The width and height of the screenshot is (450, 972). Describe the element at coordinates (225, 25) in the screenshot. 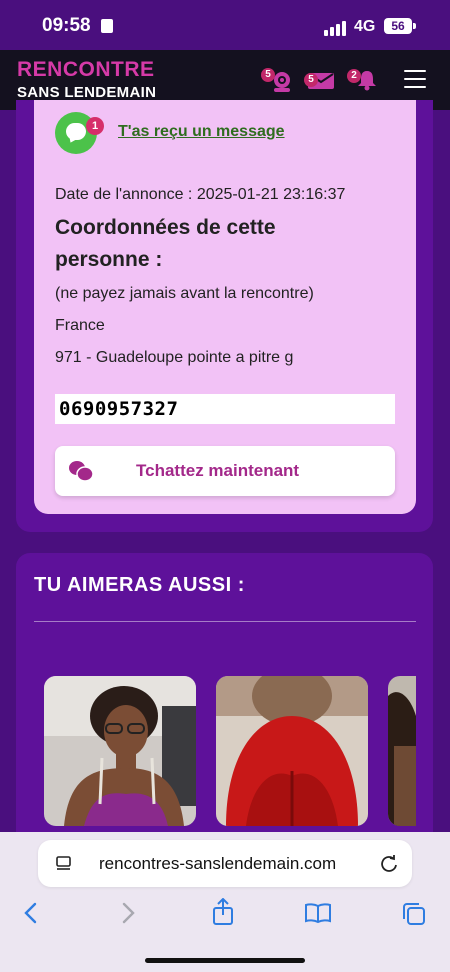

I see `status-bar: 09:58 4G 56` at that location.